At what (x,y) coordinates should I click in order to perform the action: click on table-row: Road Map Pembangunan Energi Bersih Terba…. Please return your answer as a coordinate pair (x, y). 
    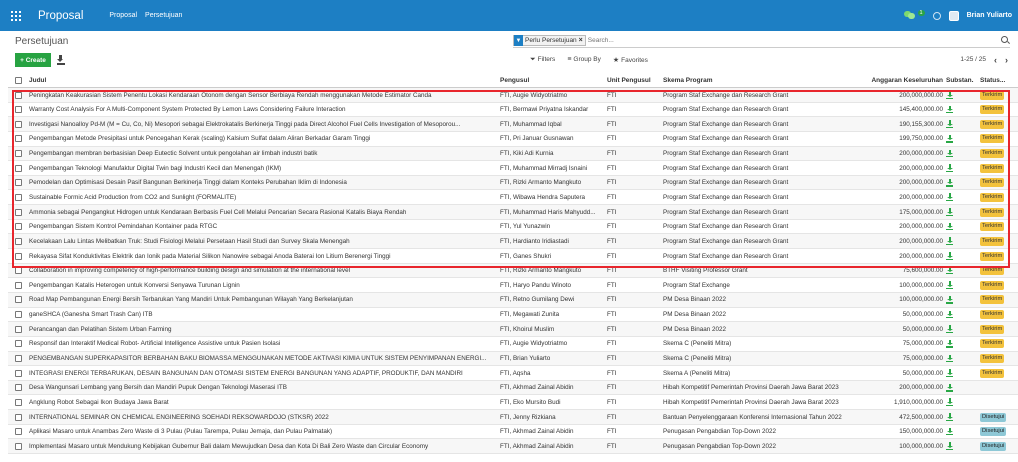
    Looking at the image, I should click on (513, 300).